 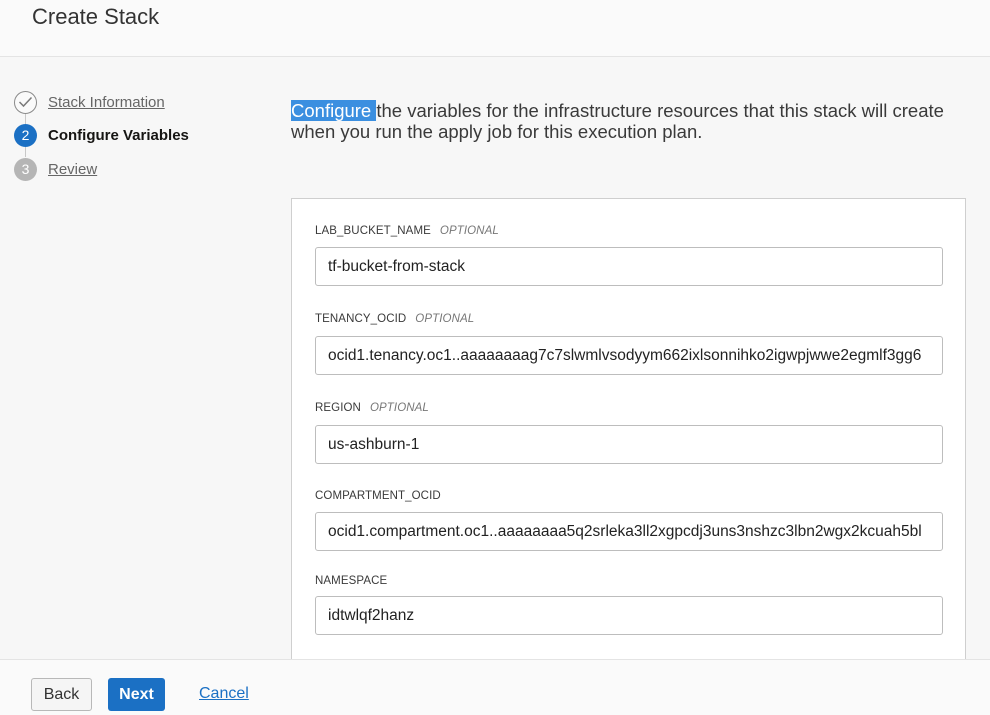 I want to click on step-configure-variables: 2 Configure Variables, so click(x=124, y=135).